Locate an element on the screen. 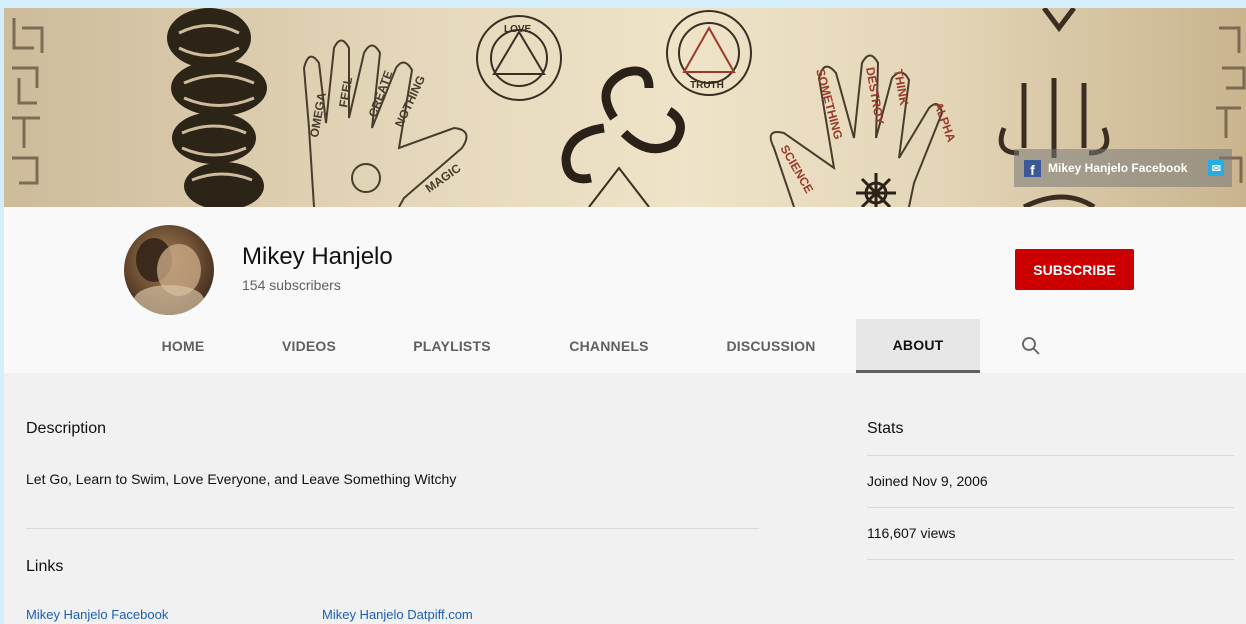 This screenshot has width=1246, height=624. banner-facebook-link: f Mikey Hanjelo Facebook ✉ is located at coordinates (1123, 168).